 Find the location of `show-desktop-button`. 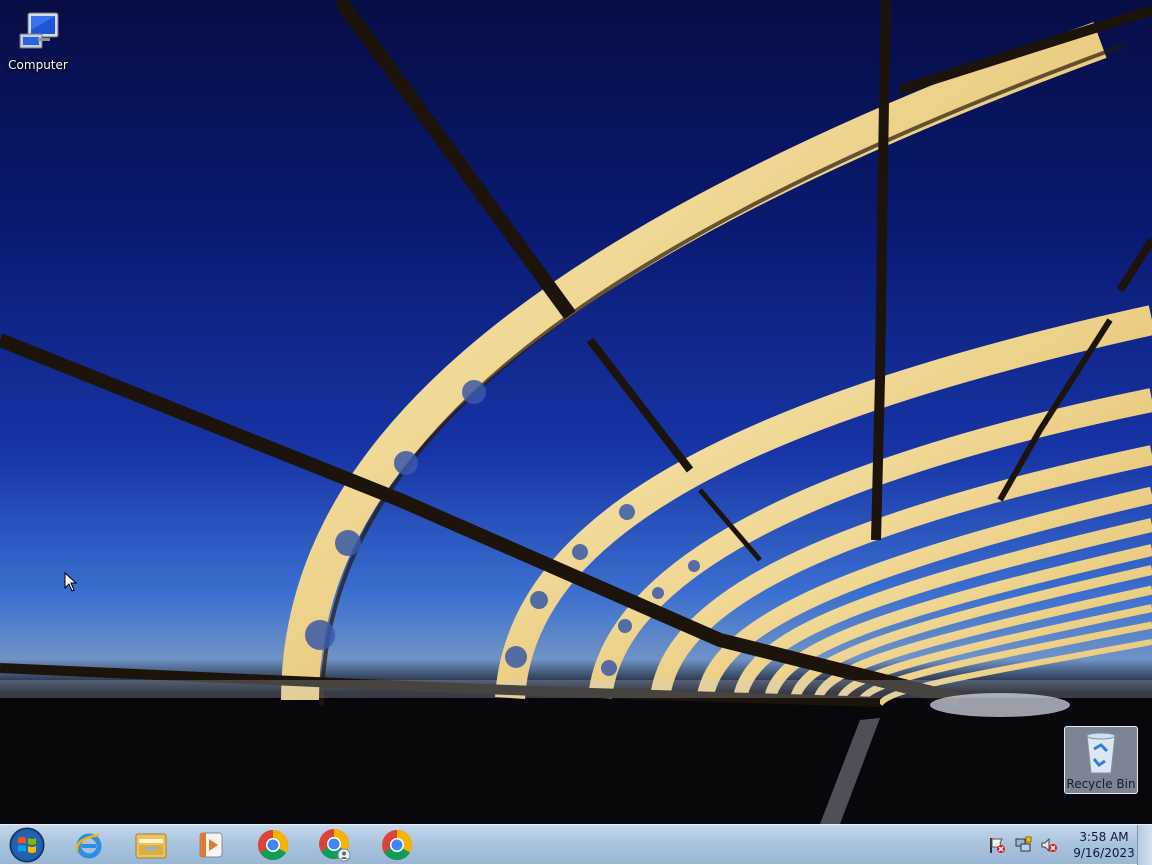

show-desktop-button is located at coordinates (1144, 845).